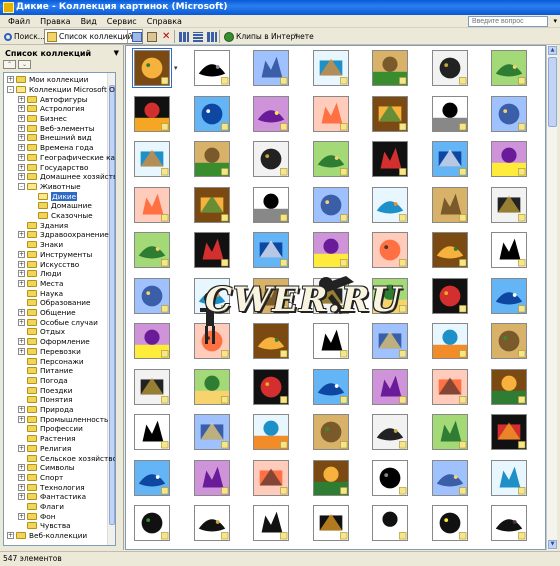  I want to click on tree-item: Здания, so click(43, 226).